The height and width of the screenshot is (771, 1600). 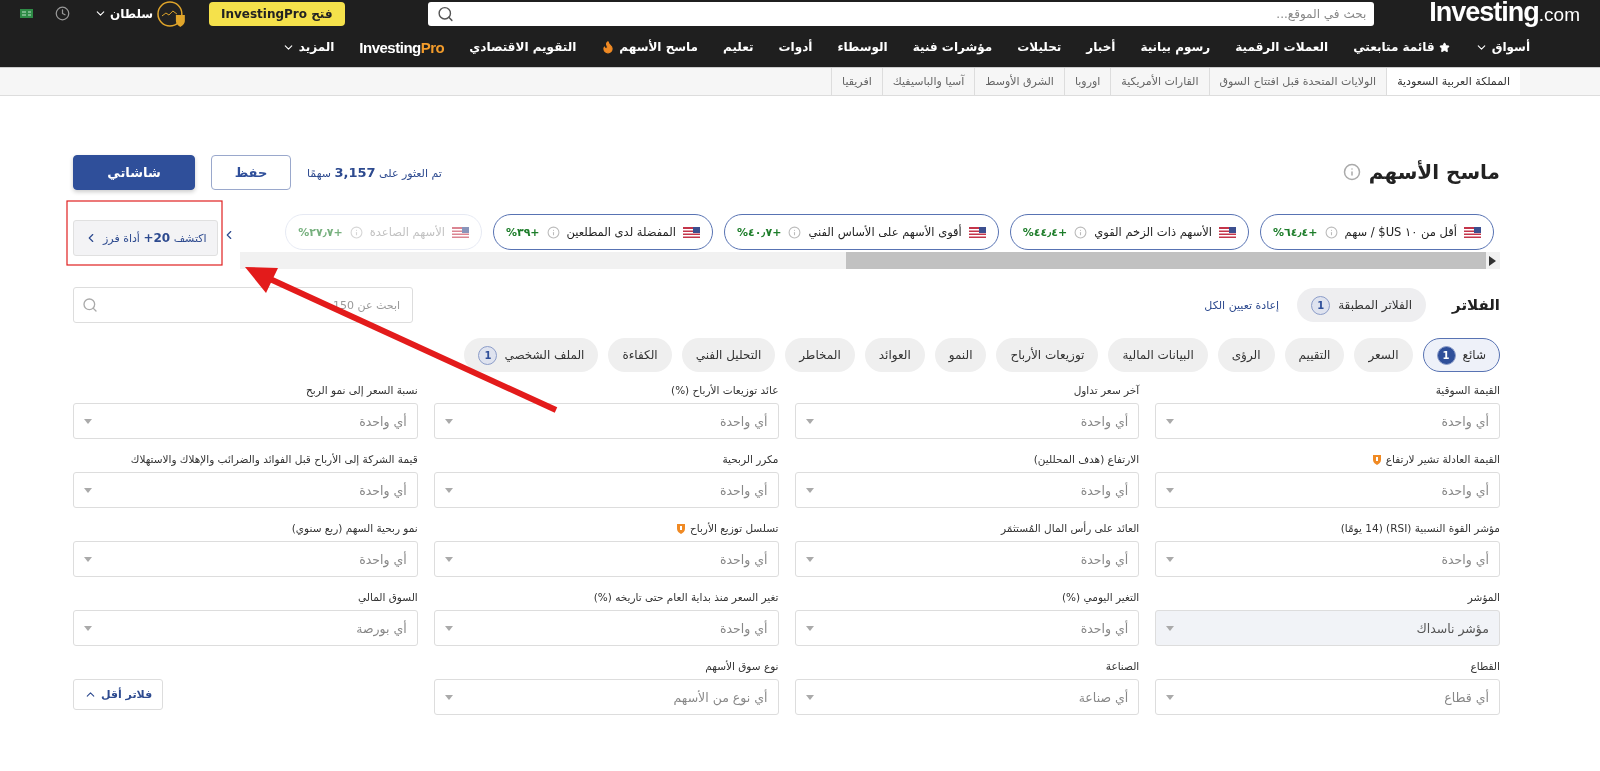 What do you see at coordinates (862, 47) in the screenshot?
I see `nav-link: الوسطاء` at bounding box center [862, 47].